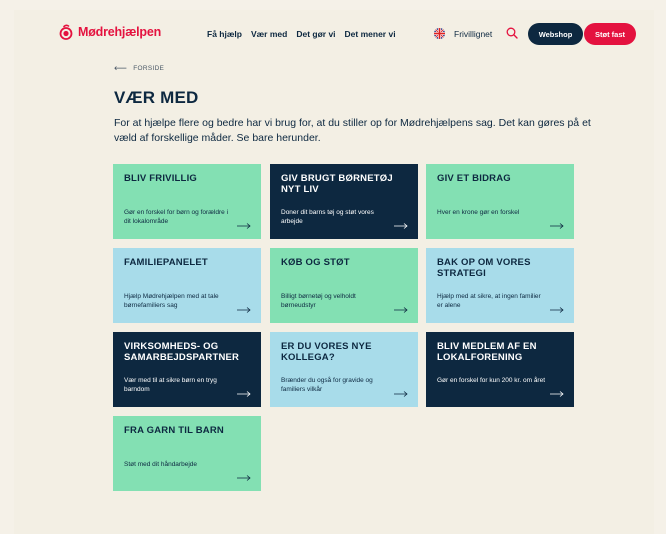 The image size is (666, 534). I want to click on main-nav: Få hjælp Vær med Det gør vi Det mener vi, so click(301, 34).